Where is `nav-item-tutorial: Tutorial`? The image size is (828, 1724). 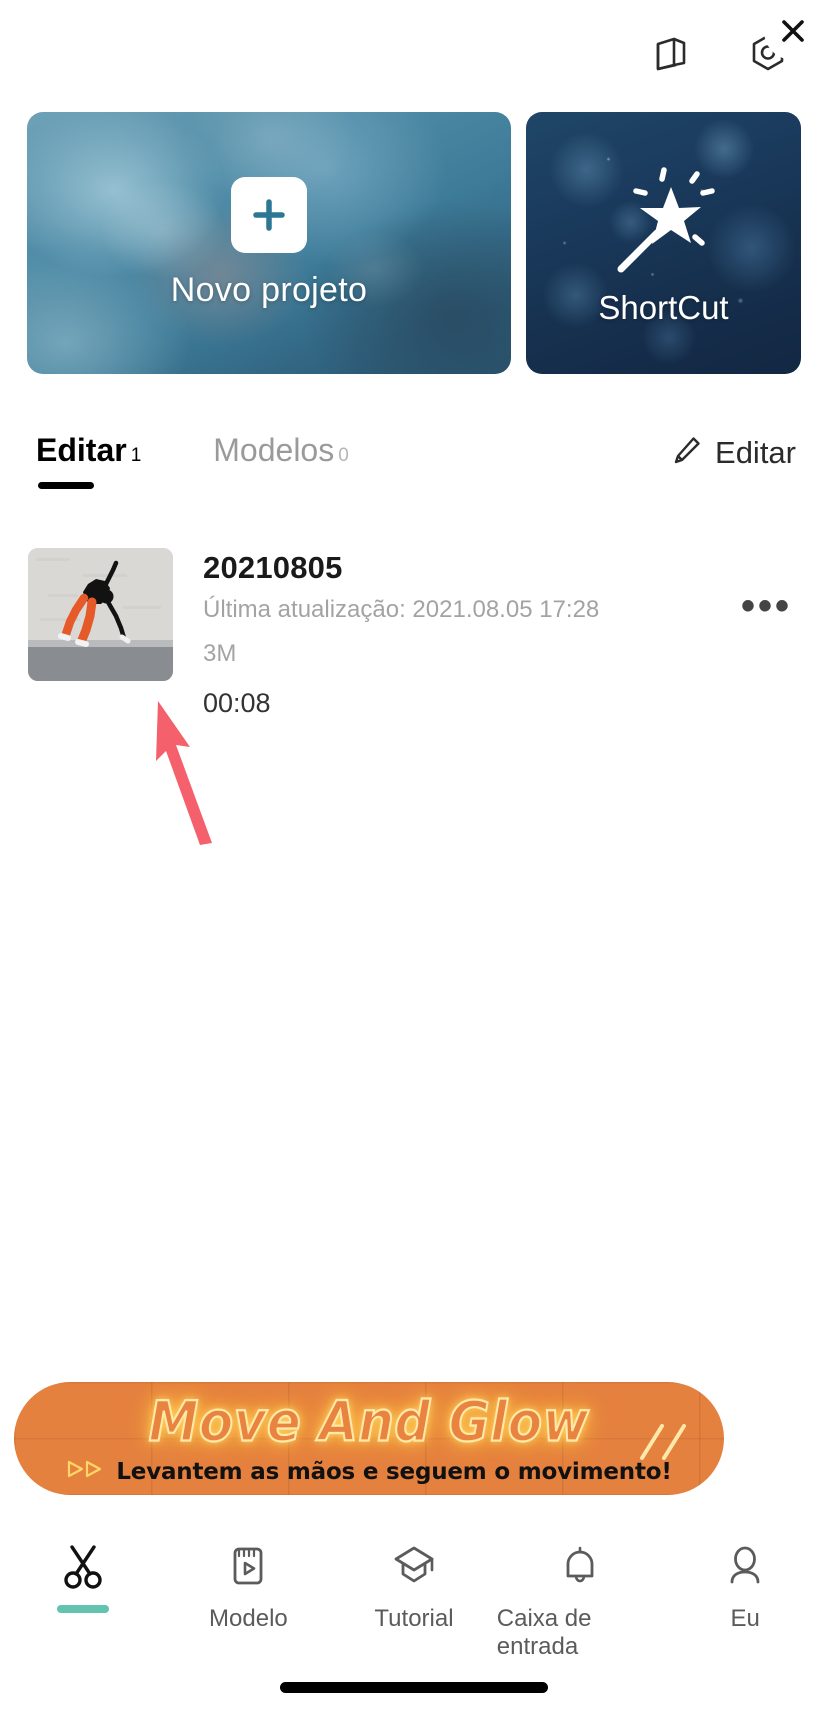
nav-item-tutorial: Tutorial is located at coordinates (414, 1582).